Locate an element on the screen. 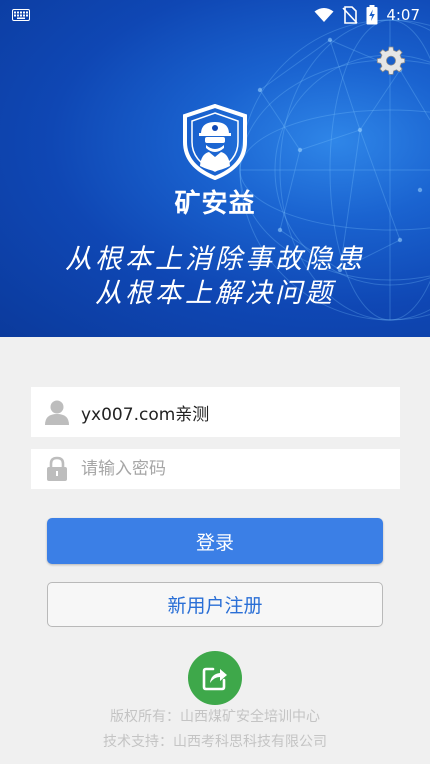  app-name: 矿安益 is located at coordinates (215, 204).